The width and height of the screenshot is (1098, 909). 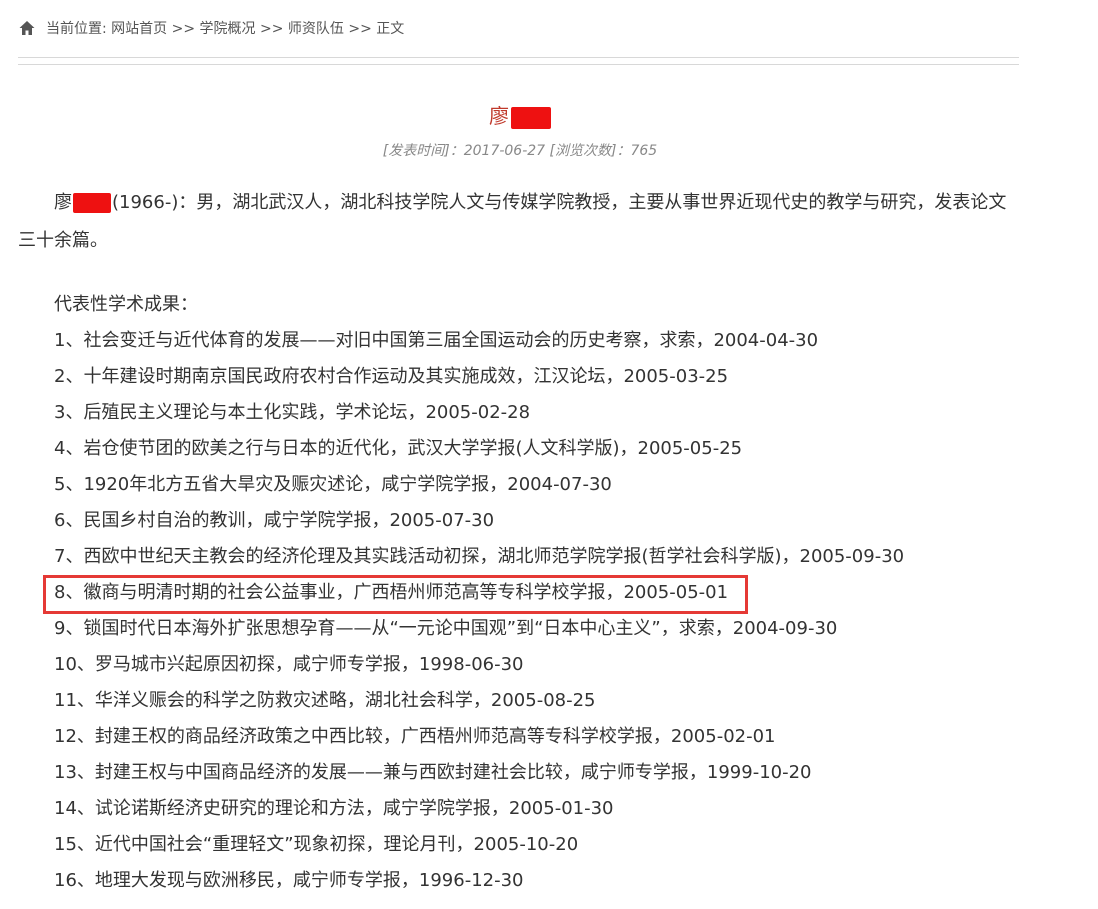 What do you see at coordinates (292, 412) in the screenshot?
I see `list-item: 3、后殖民主义理论与本土化实践，学术论坛，2005-02-28` at bounding box center [292, 412].